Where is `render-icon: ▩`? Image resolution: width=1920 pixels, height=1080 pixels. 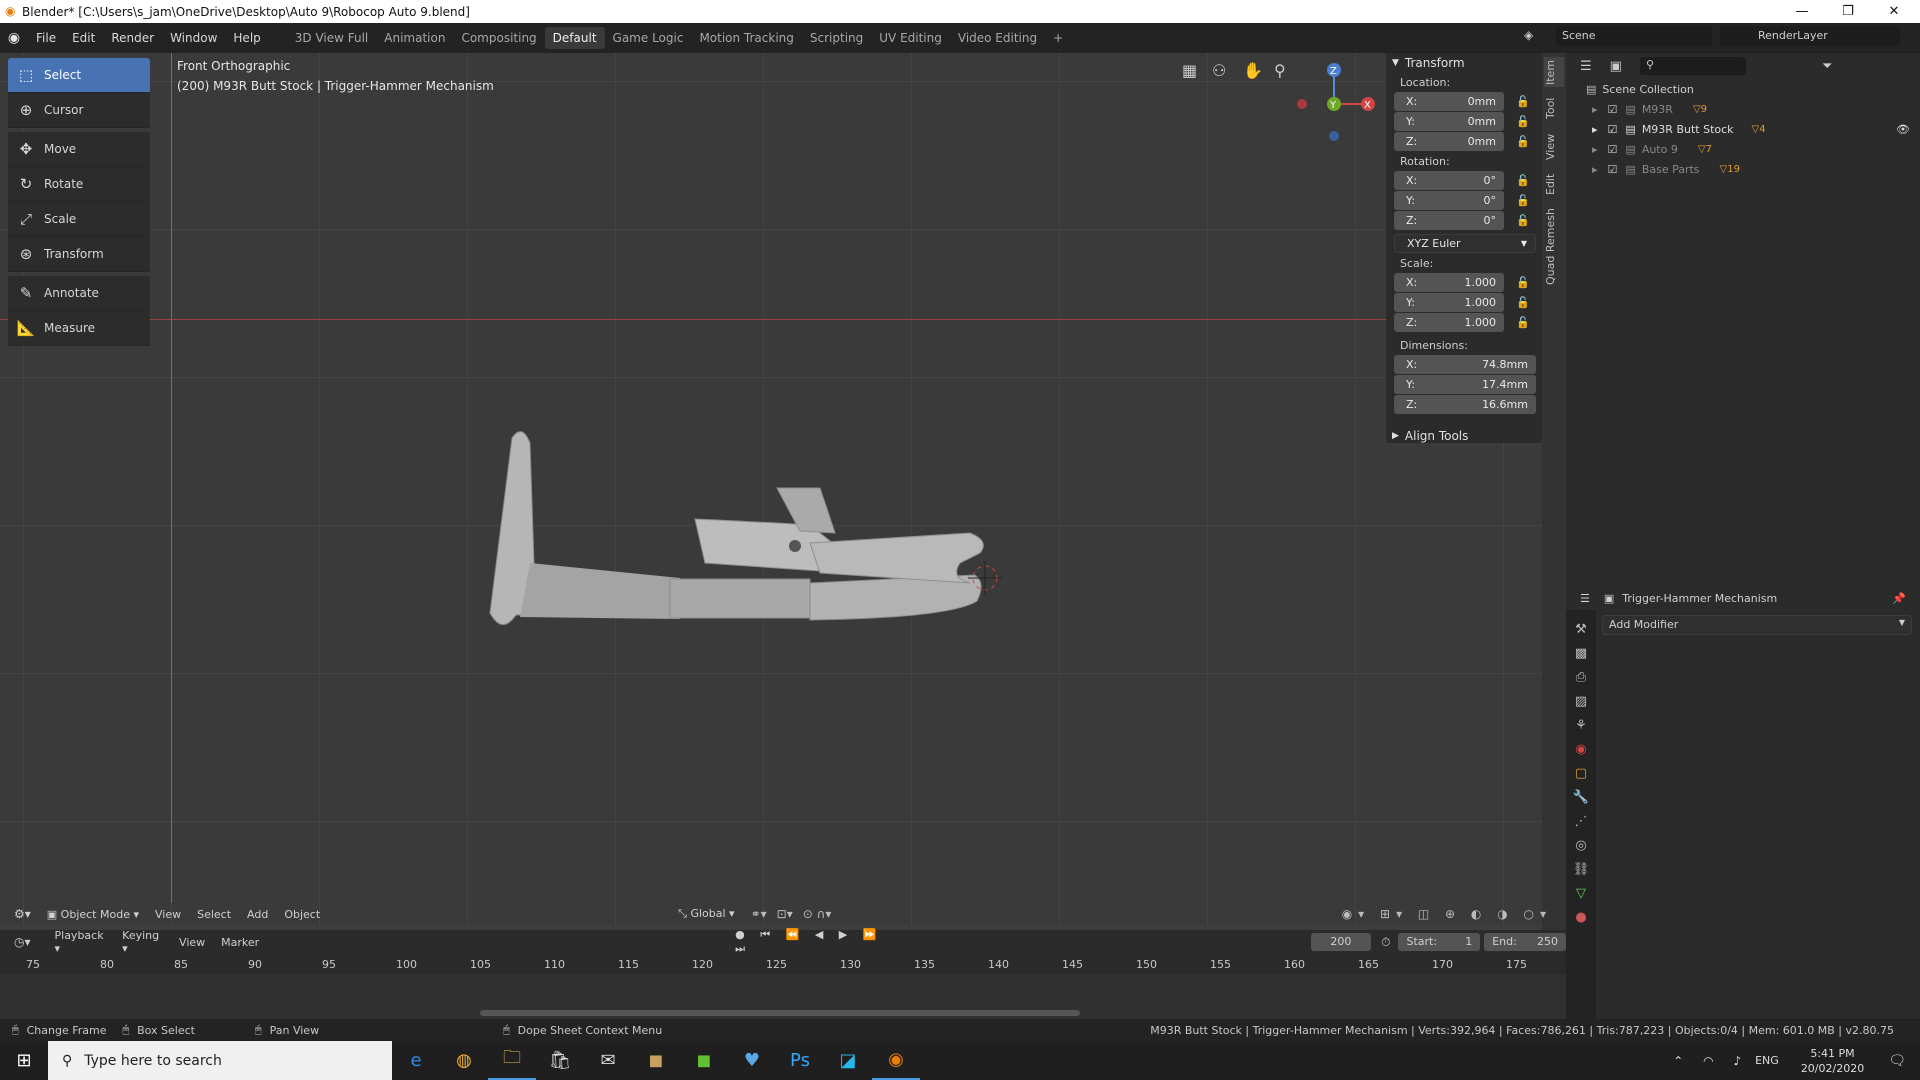
render-icon: ▩ is located at coordinates (1581, 653).